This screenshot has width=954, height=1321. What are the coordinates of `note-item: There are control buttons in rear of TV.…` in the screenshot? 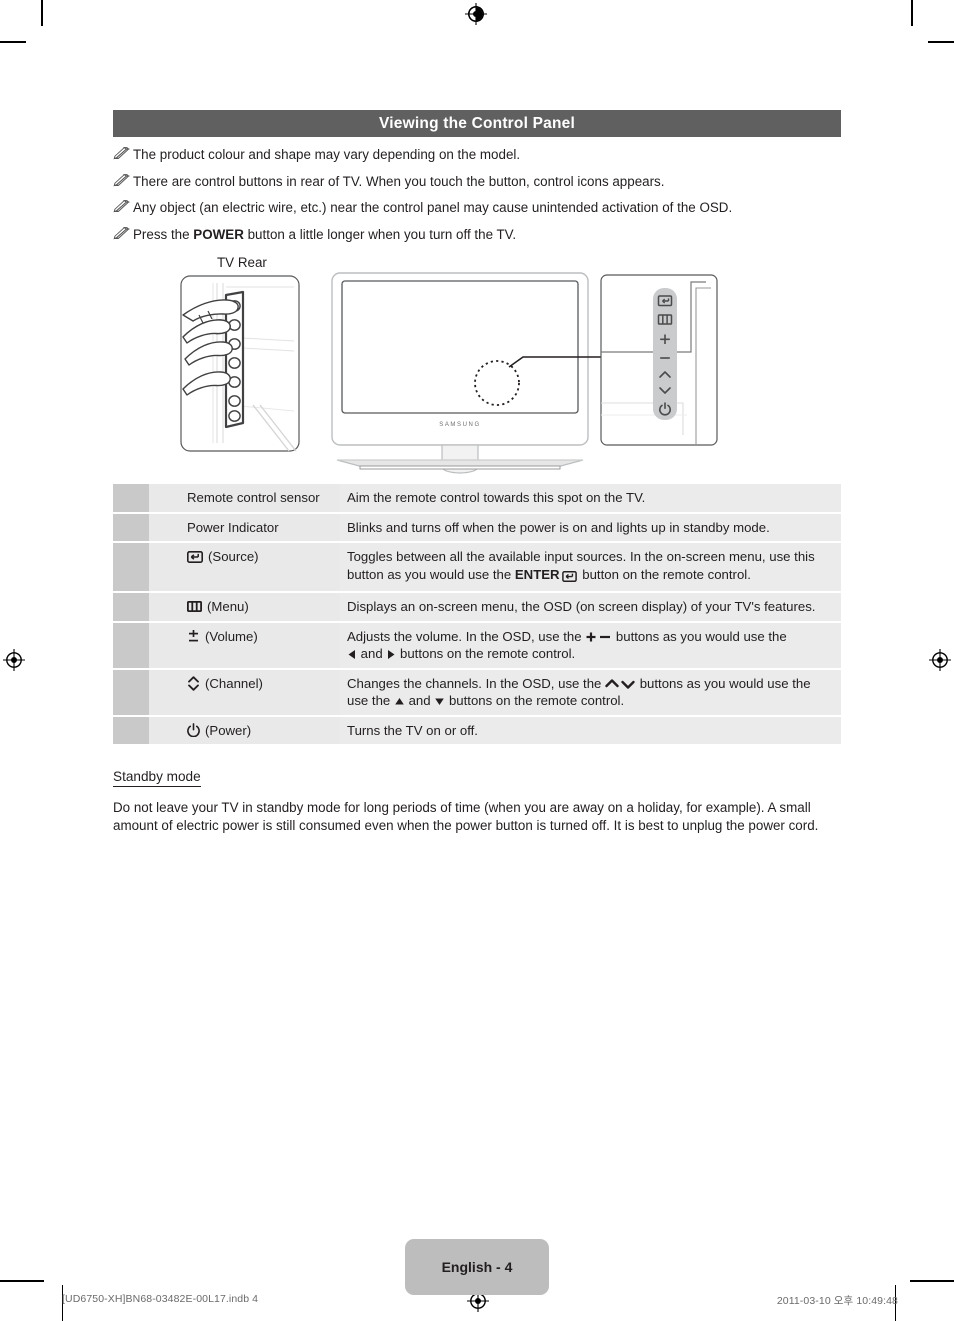 It's located at (477, 181).